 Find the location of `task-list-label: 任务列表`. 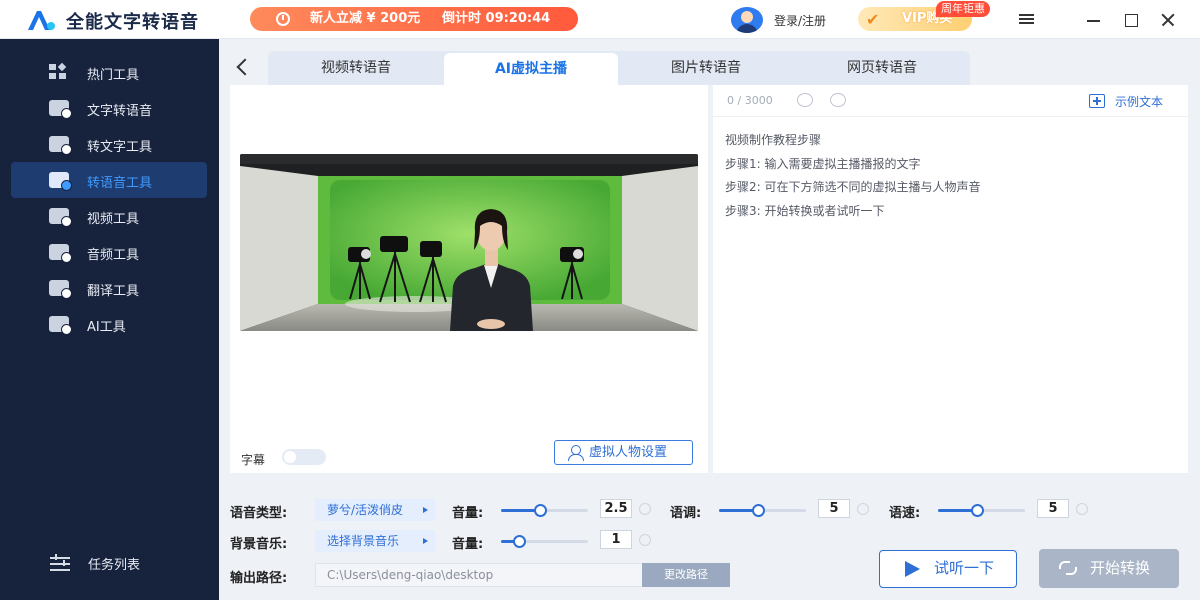

task-list-label: 任务列表 is located at coordinates (114, 565).